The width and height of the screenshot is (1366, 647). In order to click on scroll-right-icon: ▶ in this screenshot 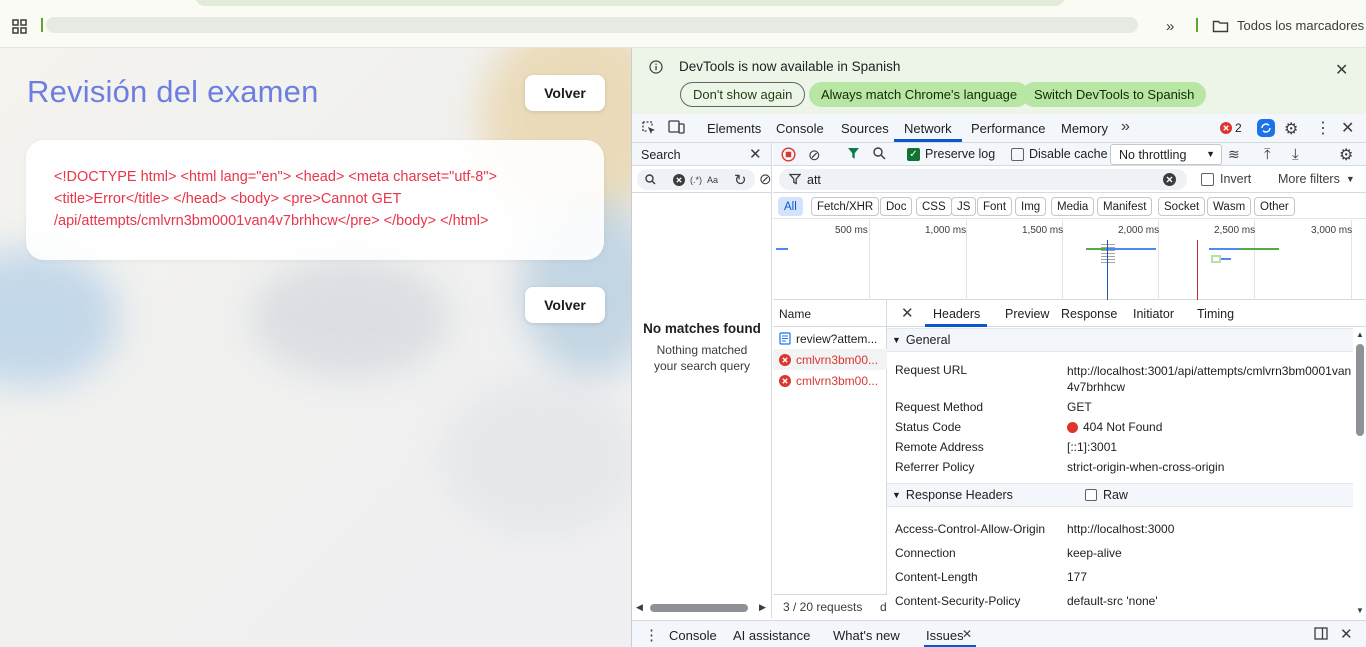, I will do `click(762, 607)`.